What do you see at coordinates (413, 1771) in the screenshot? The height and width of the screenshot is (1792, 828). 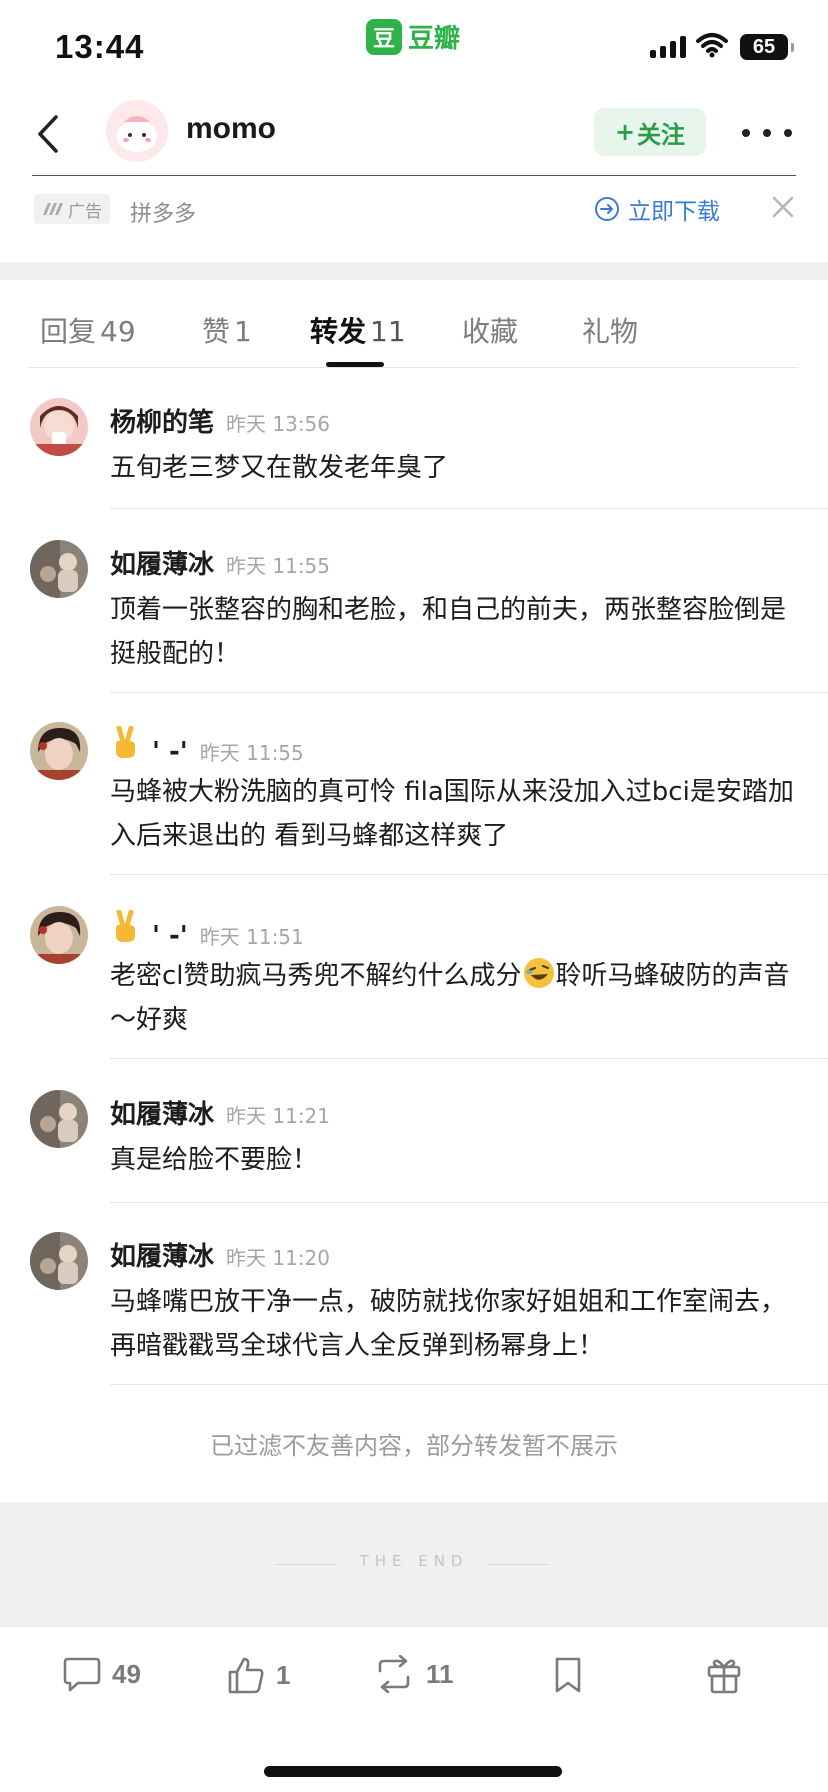 I see `home-indicator` at bounding box center [413, 1771].